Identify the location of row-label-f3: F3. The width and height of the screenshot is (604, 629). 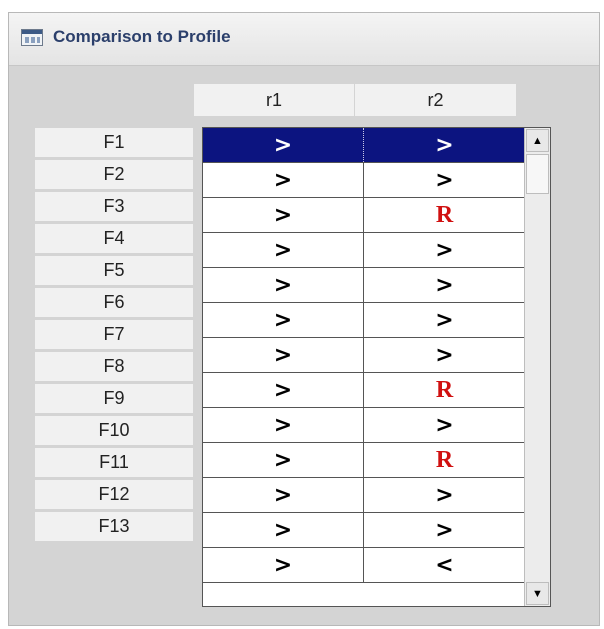
(114, 208).